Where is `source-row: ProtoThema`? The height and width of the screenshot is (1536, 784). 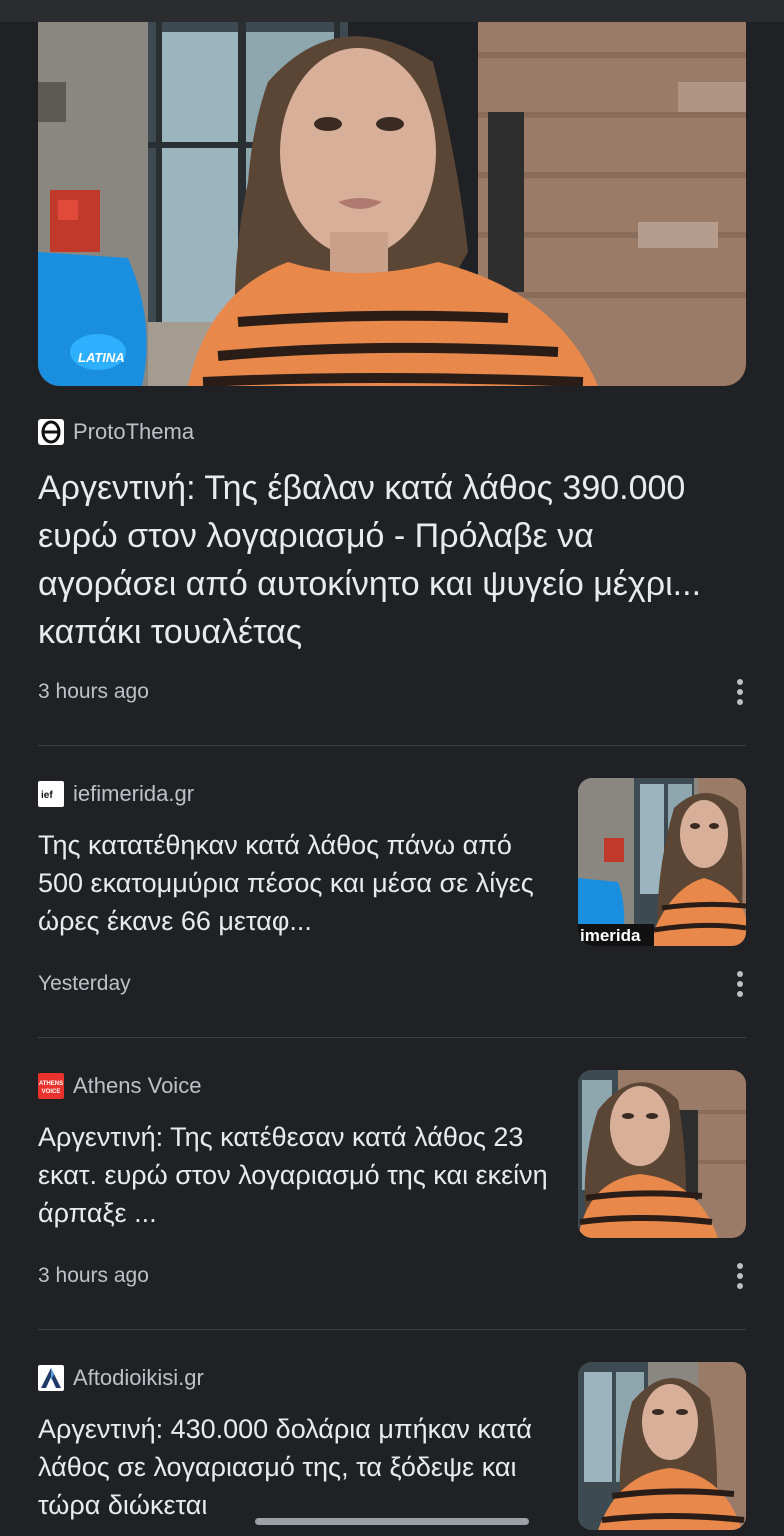
source-row: ProtoThema is located at coordinates (116, 432).